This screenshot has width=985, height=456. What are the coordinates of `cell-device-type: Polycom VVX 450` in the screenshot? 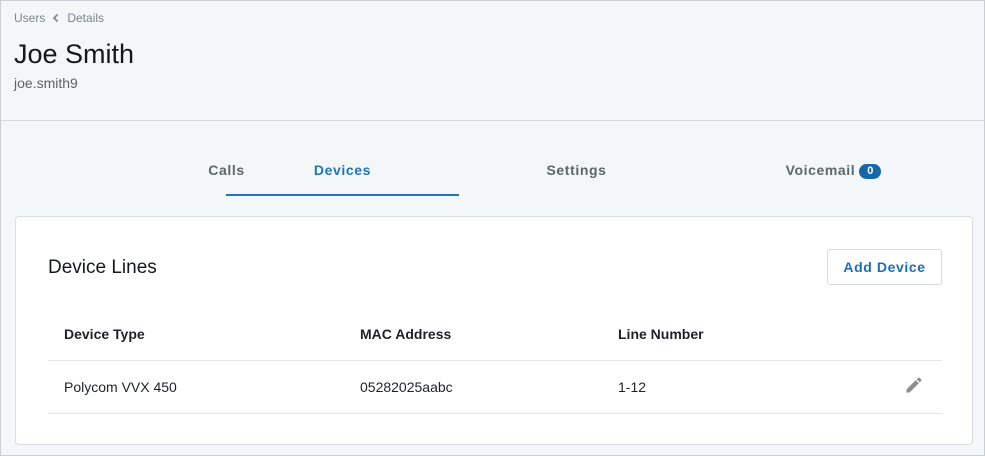 It's located at (120, 387).